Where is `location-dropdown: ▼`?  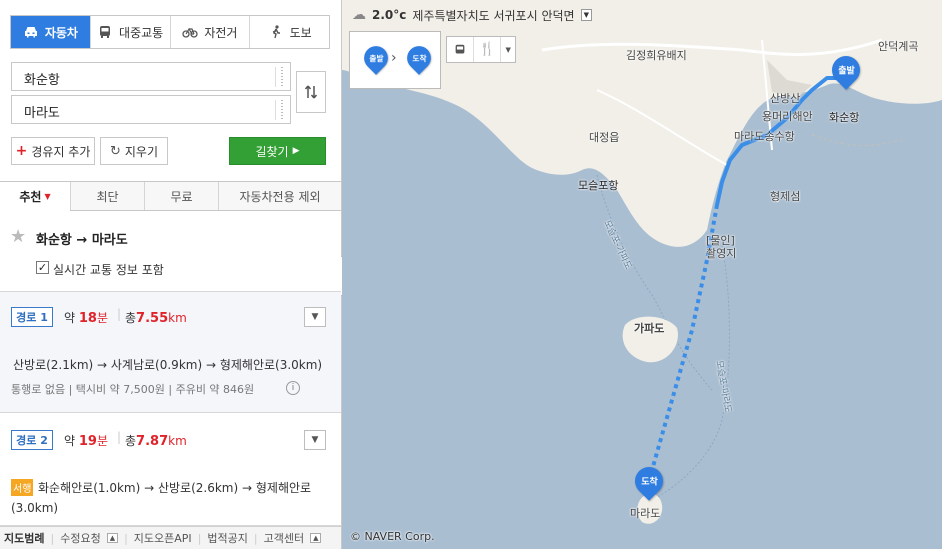 location-dropdown: ▼ is located at coordinates (586, 15).